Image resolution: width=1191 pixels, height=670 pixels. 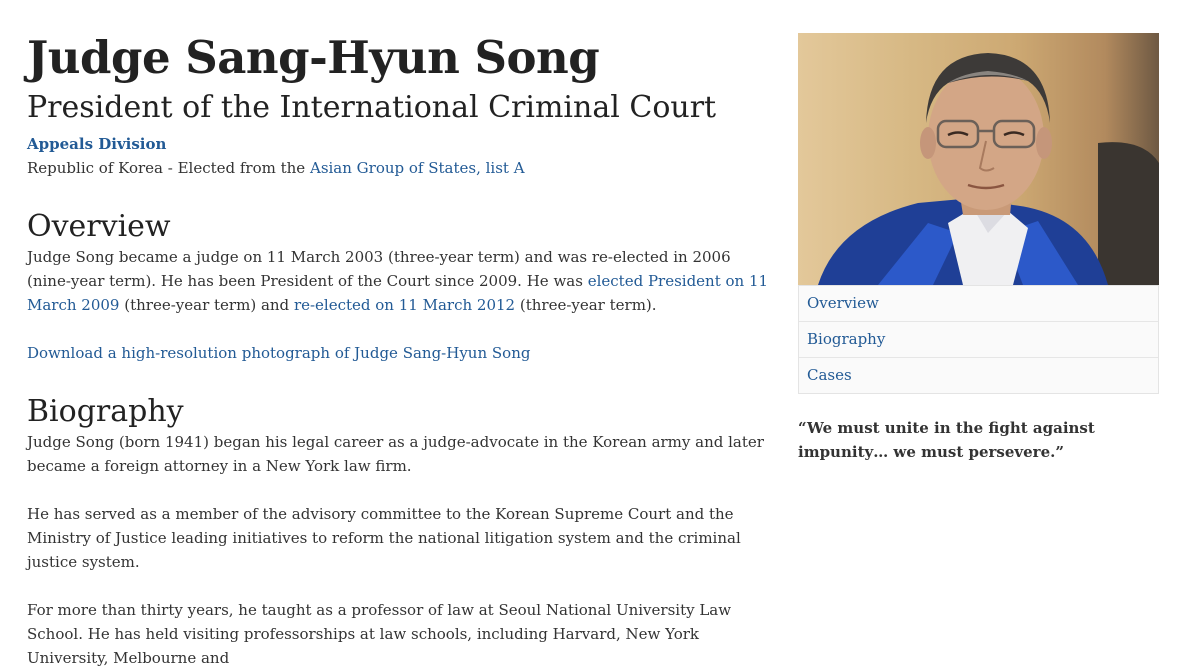 I want to click on page-title: Judge Sang-Hyun Song, so click(x=313, y=57).